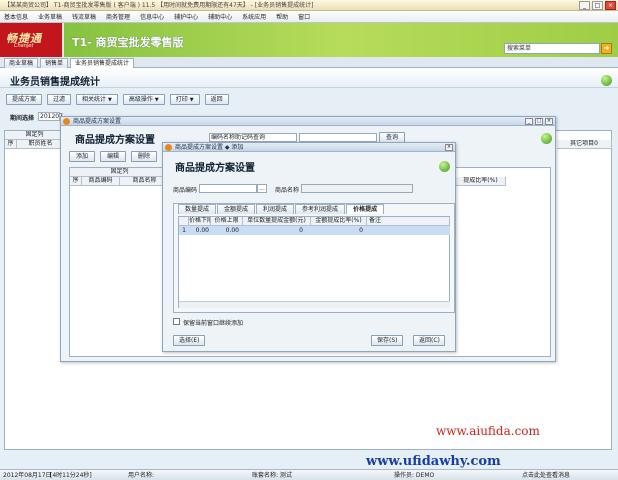  Describe the element at coordinates (59, 99) in the screenshot. I see `filter-button: 过滤` at that location.